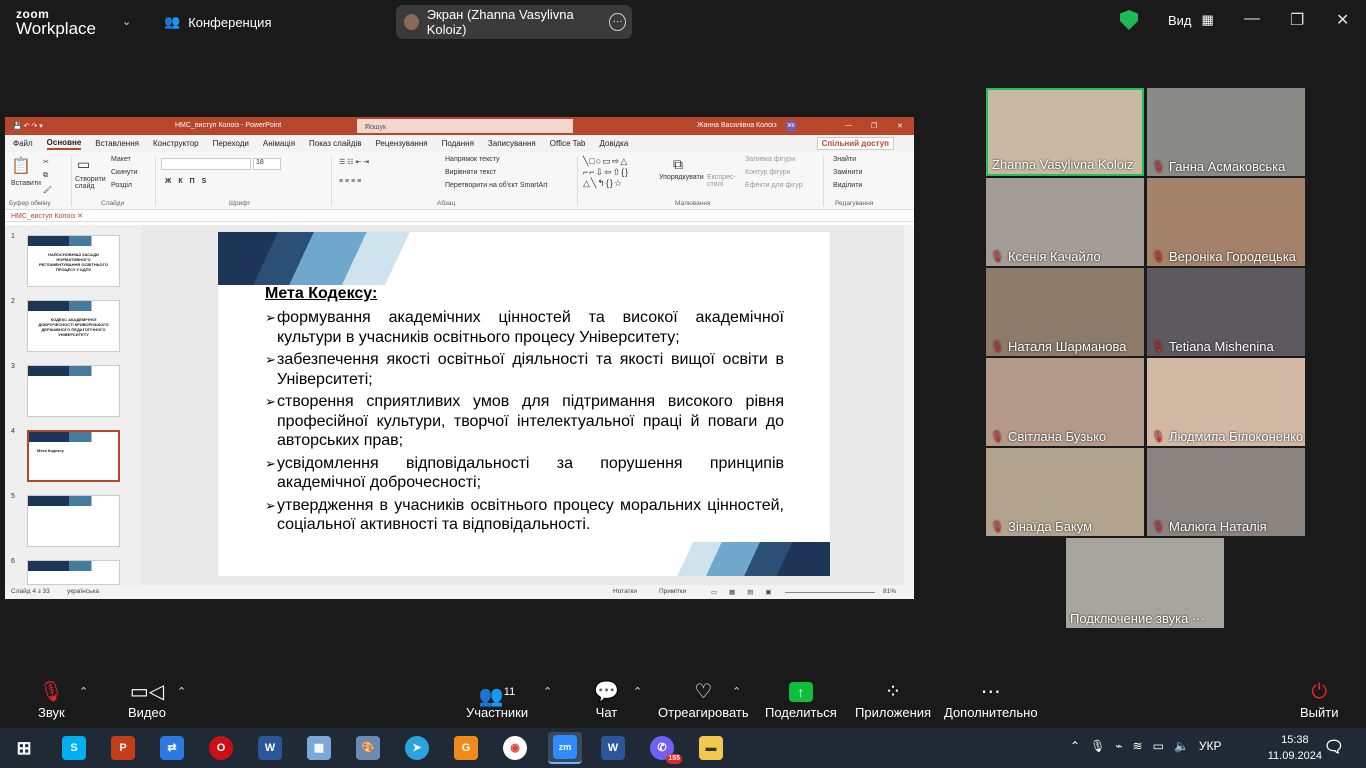 The height and width of the screenshot is (768, 1366). I want to click on user-avatar: ЖК, so click(791, 126).